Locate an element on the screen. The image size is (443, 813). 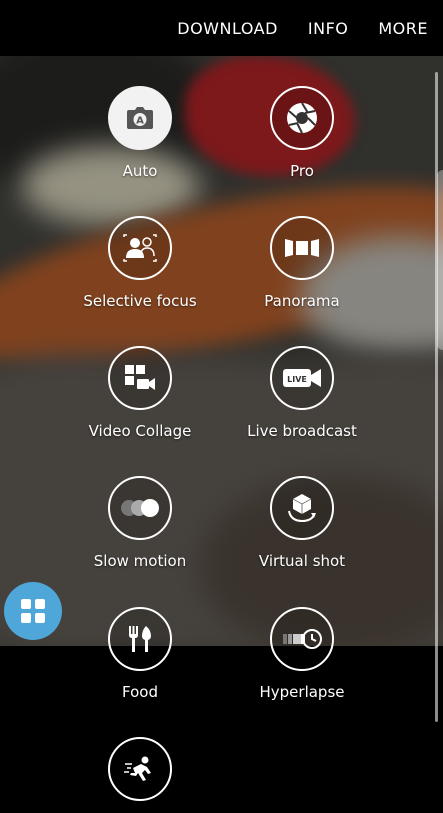
download-button: DOWNLOAD is located at coordinates (227, 28).